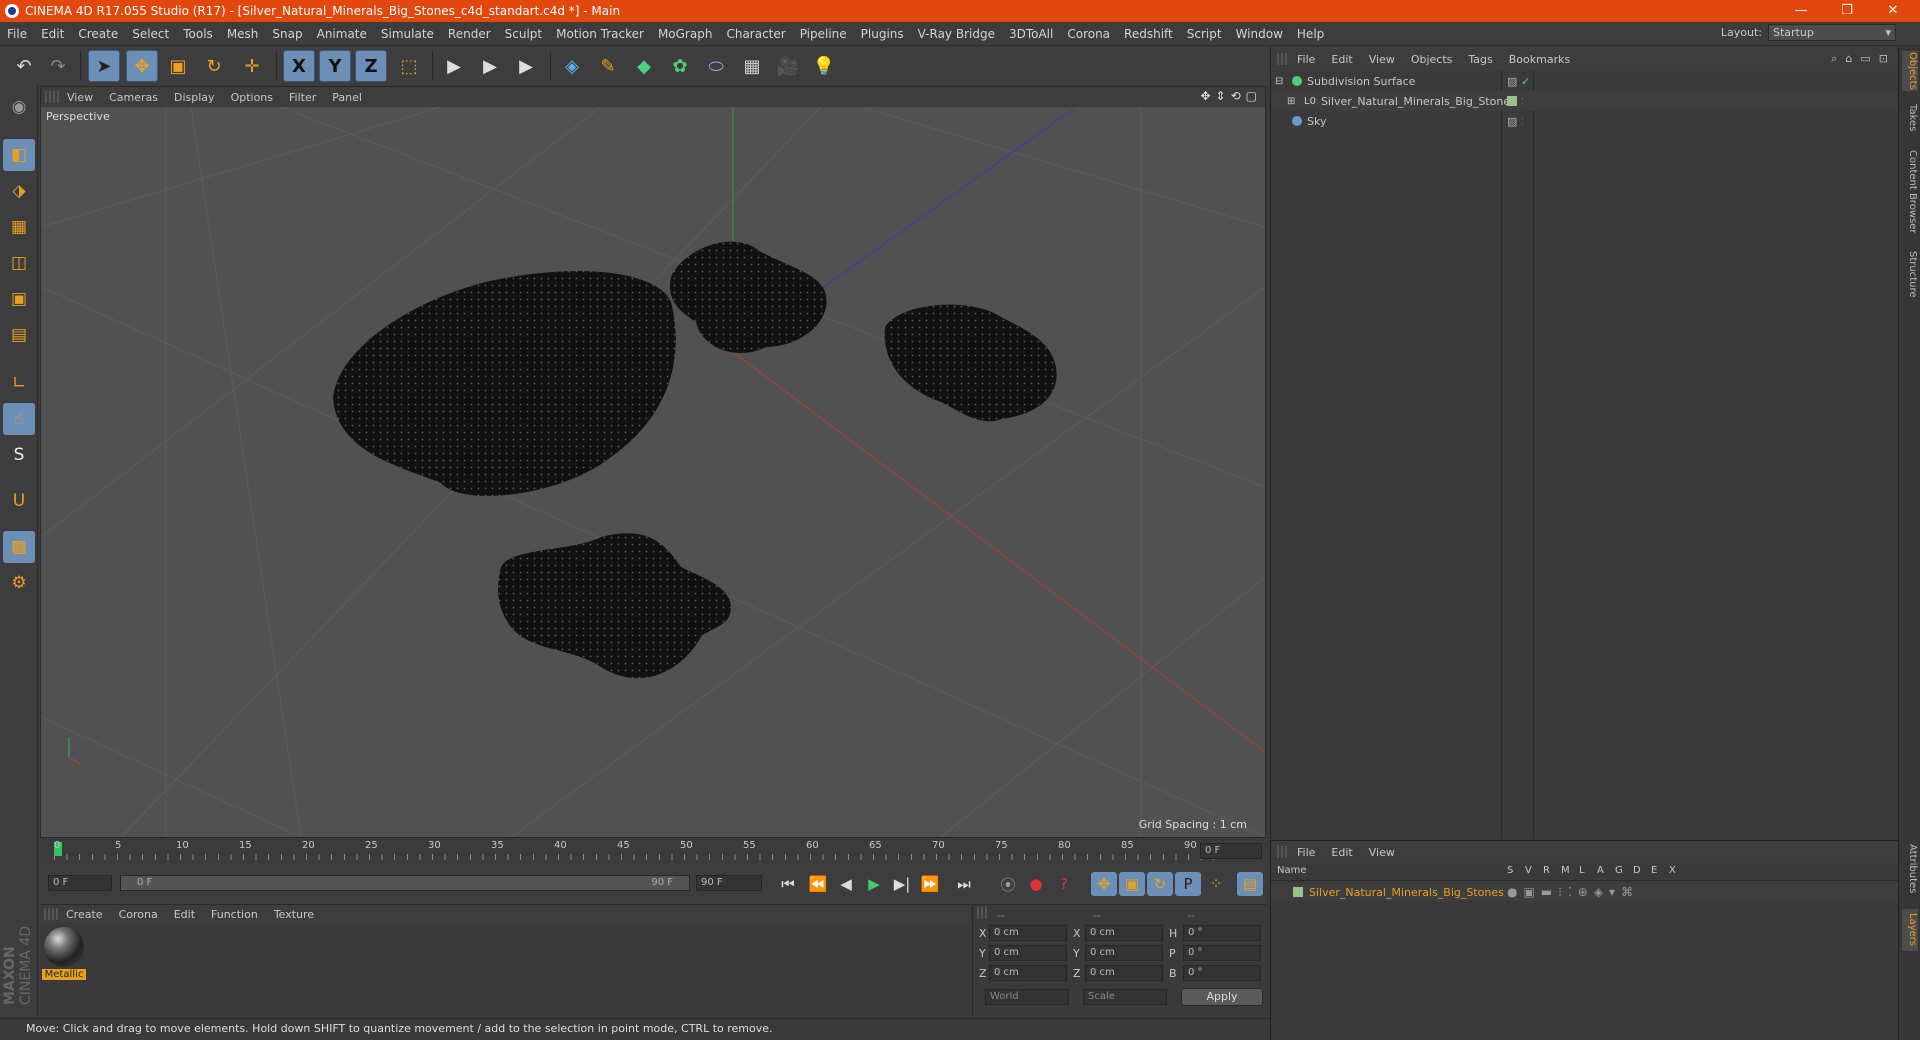  What do you see at coordinates (1306, 59) in the screenshot?
I see `om-menu-file: File` at bounding box center [1306, 59].